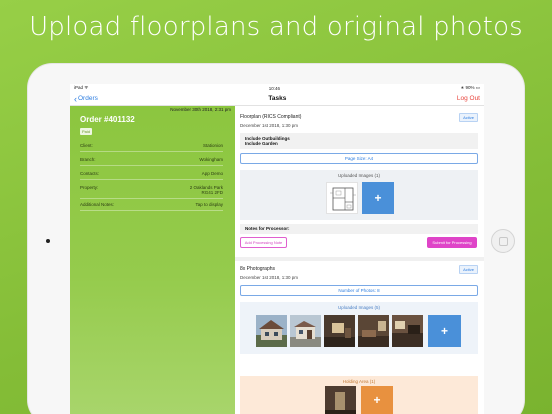 This screenshot has height=414, width=552. I want to click on floorplan-drawing, so click(343, 199).